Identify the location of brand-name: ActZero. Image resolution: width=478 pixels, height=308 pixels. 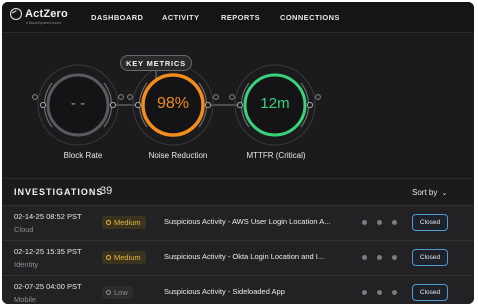
(46, 14).